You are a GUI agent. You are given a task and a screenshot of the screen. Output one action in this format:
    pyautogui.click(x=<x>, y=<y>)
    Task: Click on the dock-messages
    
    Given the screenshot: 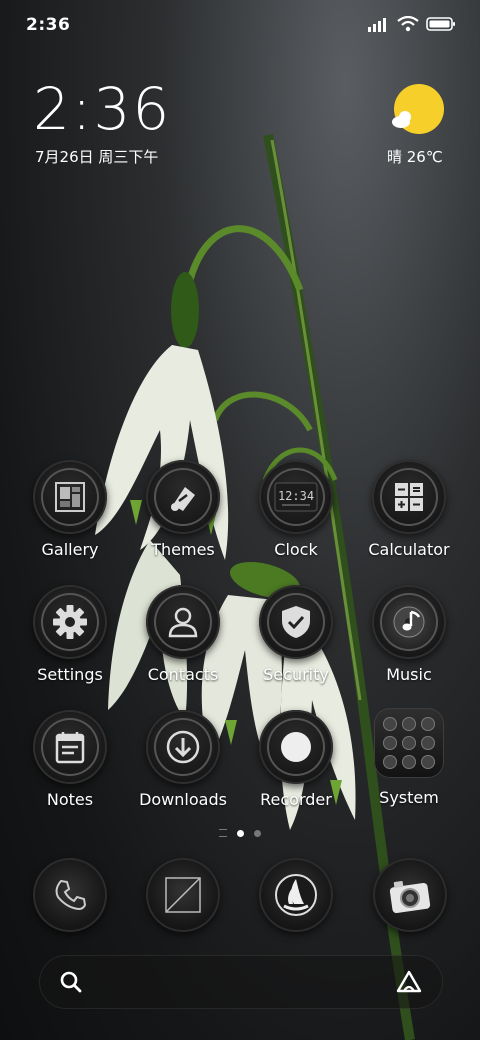 What is the action you would take?
    pyautogui.click(x=183, y=895)
    